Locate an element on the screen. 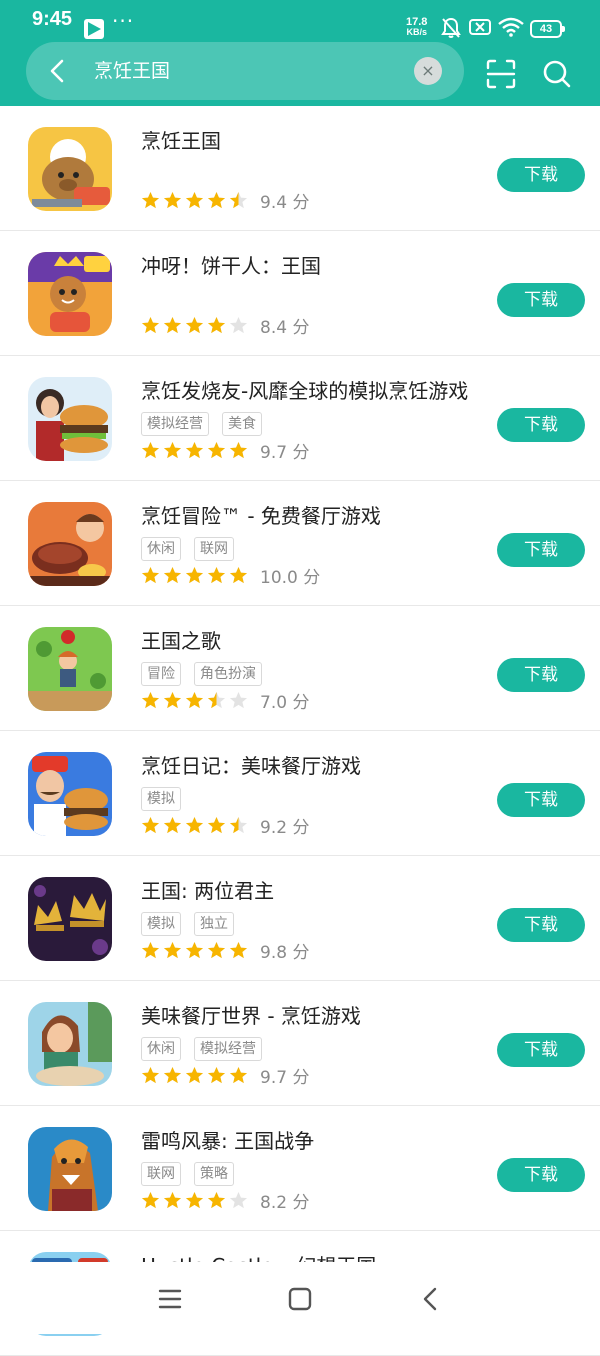 Image resolution: width=600 pixels, height=1356 pixels. net-speed-unit: KB/s is located at coordinates (416, 32).